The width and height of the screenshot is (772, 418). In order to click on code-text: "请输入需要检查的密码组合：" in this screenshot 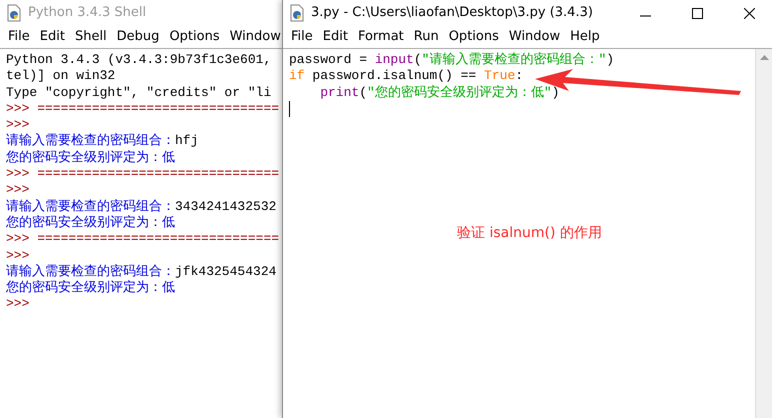, I will do `click(514, 59)`.